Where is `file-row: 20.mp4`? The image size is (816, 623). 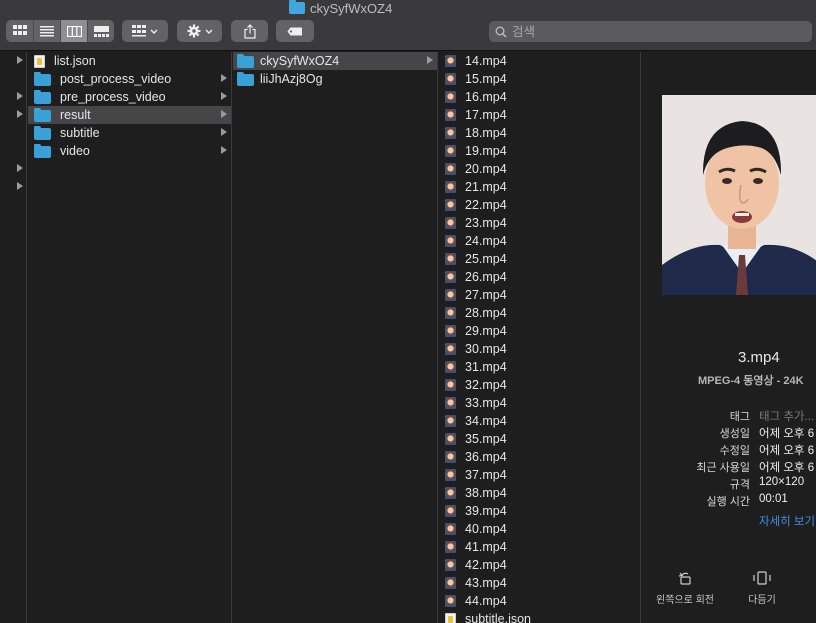 file-row: 20.mp4 is located at coordinates (539, 169).